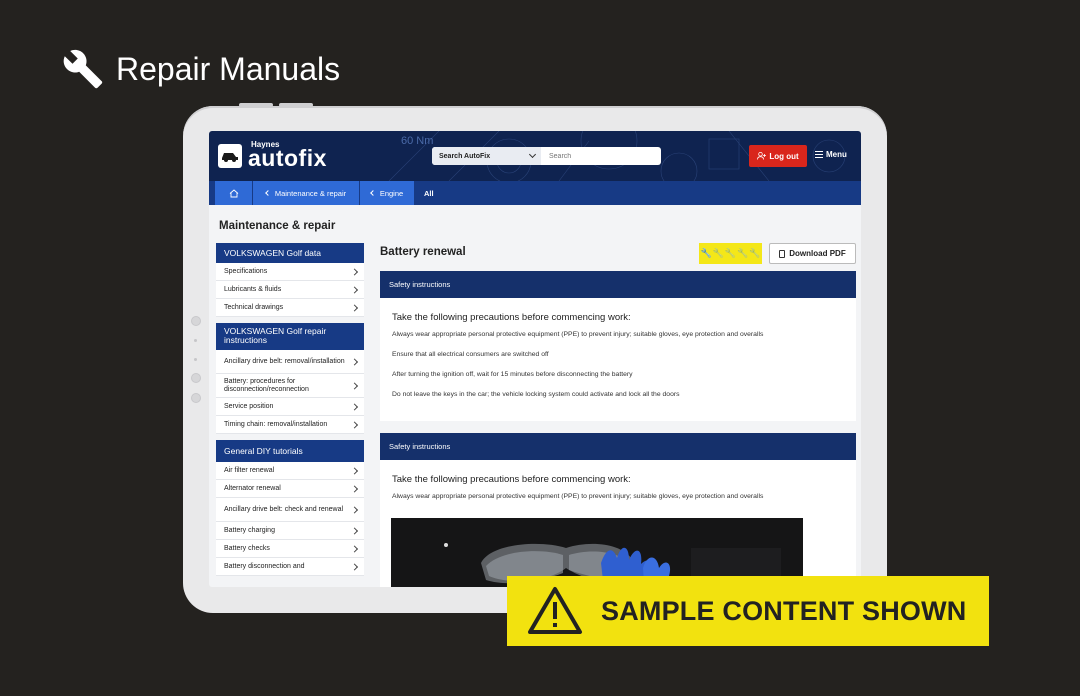  Describe the element at coordinates (532, 154) in the screenshot. I see `chevron-down-icon` at that location.